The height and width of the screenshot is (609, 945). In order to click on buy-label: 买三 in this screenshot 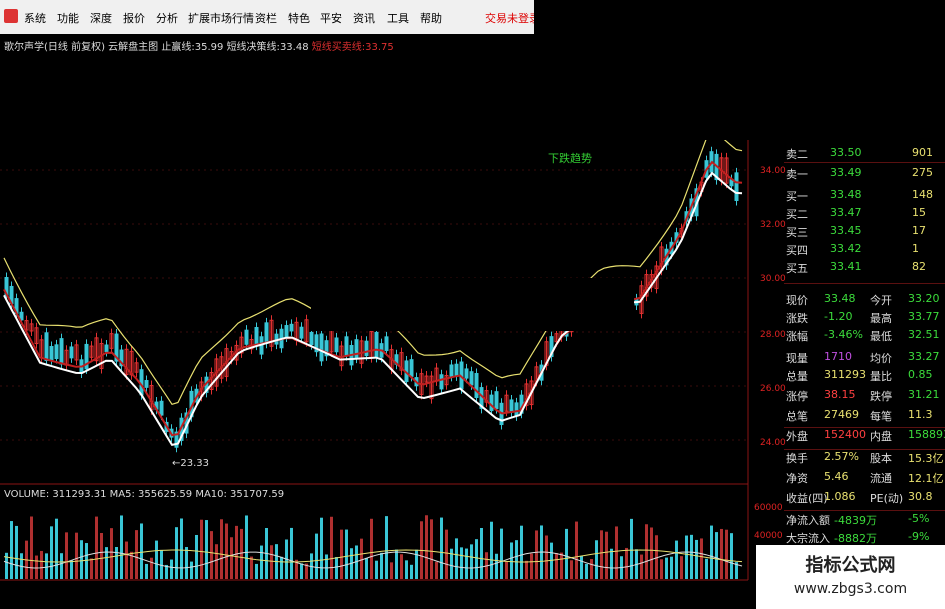, I will do `click(797, 232)`.